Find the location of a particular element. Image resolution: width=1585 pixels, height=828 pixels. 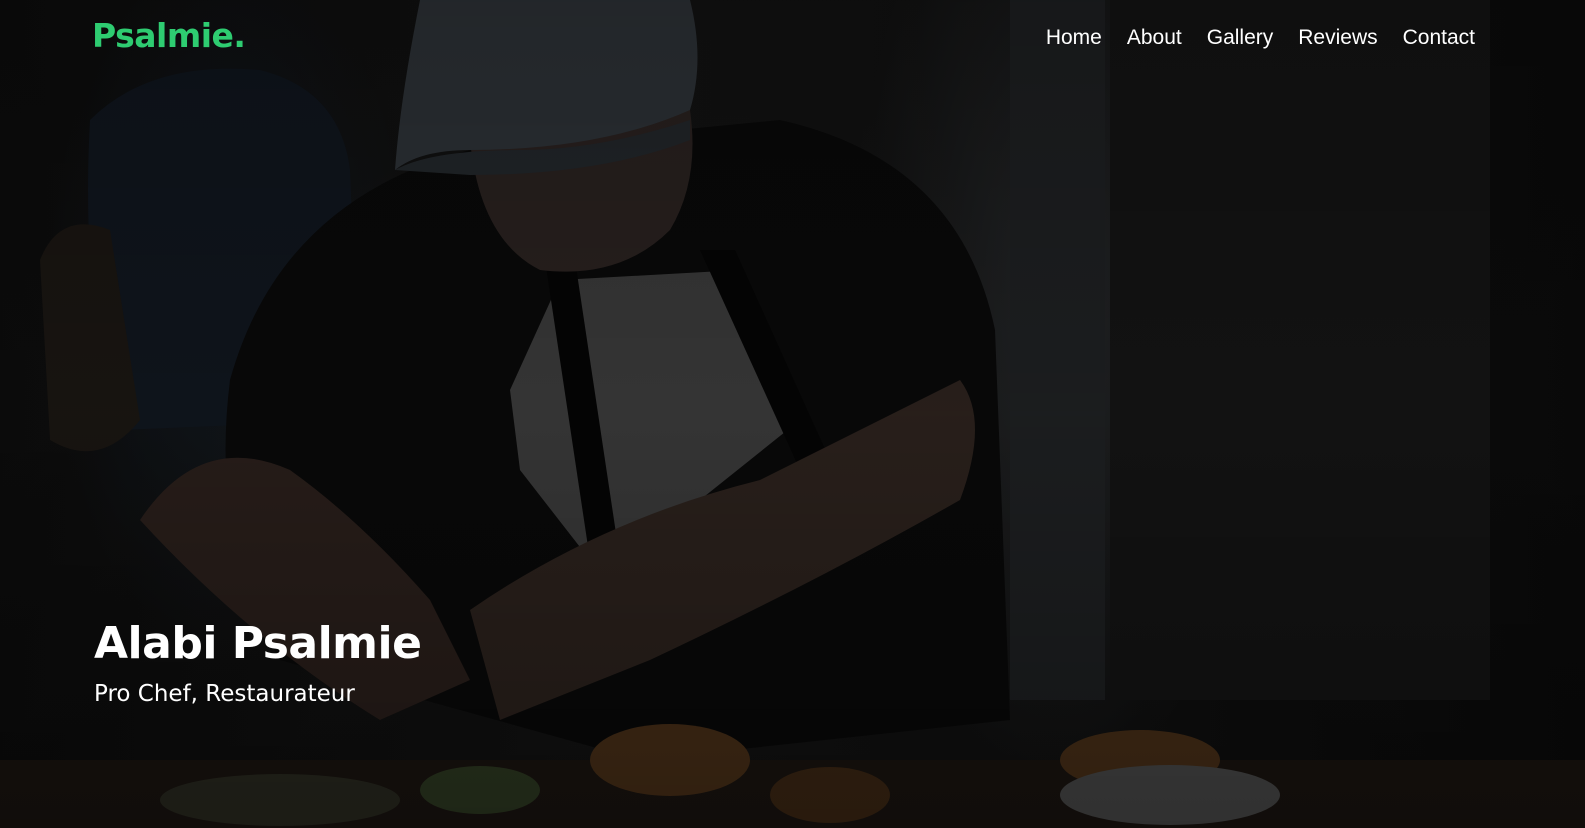

nav-link-contact: Contact is located at coordinates (1439, 37).